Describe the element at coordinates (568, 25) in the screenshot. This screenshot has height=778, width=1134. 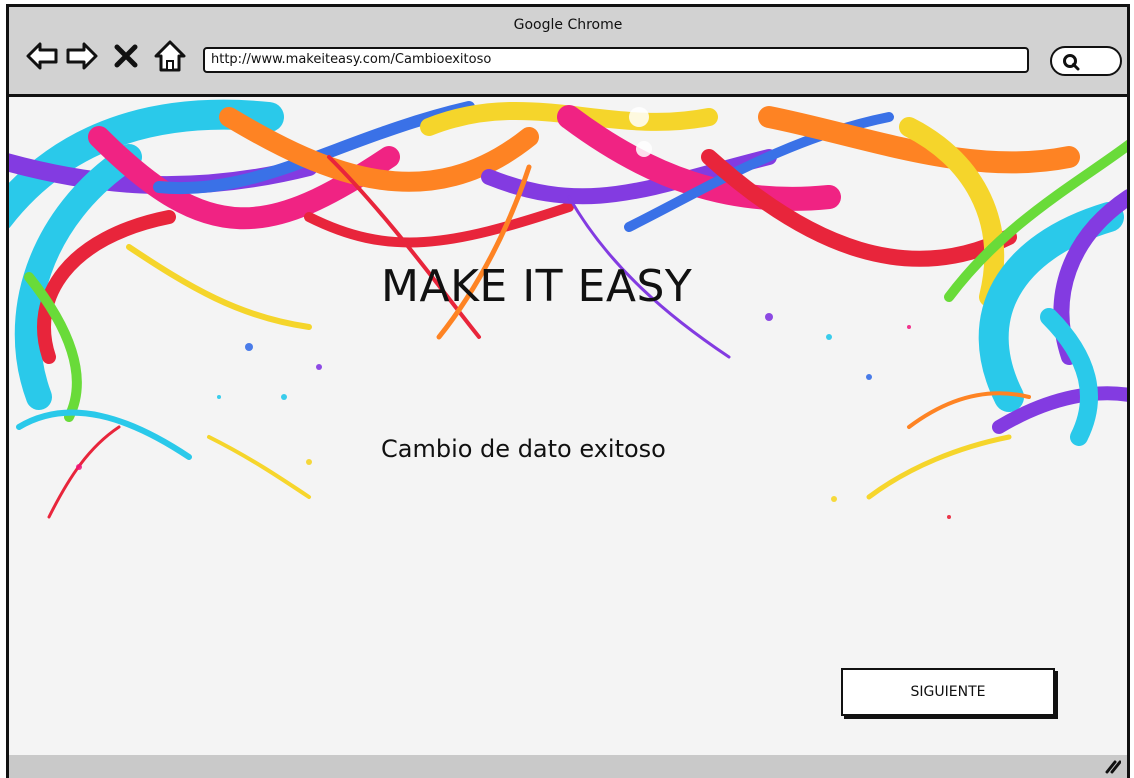
I see `window-title: Google Chrome` at that location.